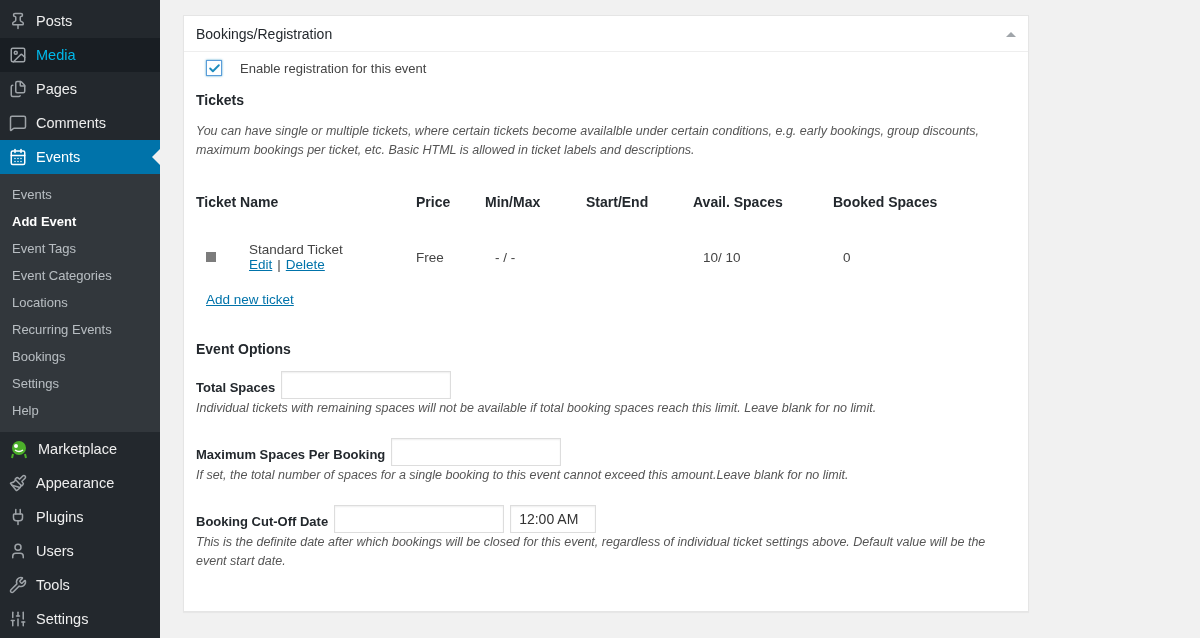 The width and height of the screenshot is (1200, 638). Describe the element at coordinates (1011, 33) in the screenshot. I see `collapse-toggle` at that location.